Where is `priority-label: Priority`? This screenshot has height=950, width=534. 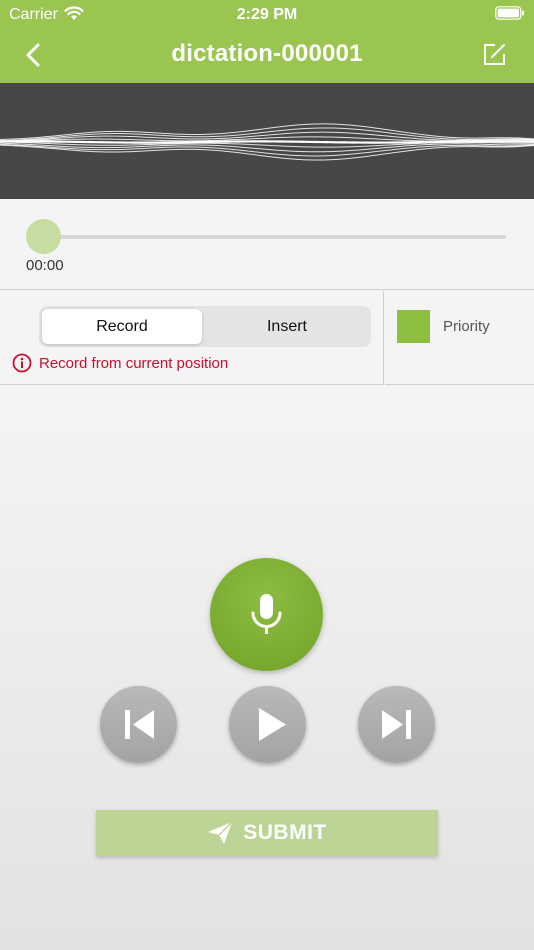
priority-label: Priority is located at coordinates (466, 326).